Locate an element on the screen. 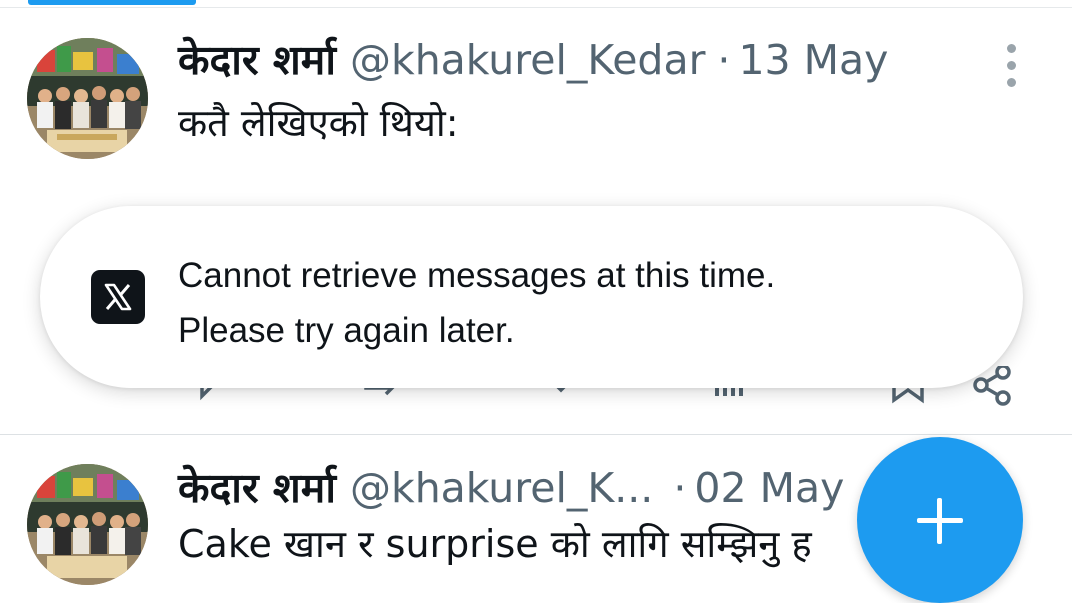  active-tab-indicator is located at coordinates (112, 2).